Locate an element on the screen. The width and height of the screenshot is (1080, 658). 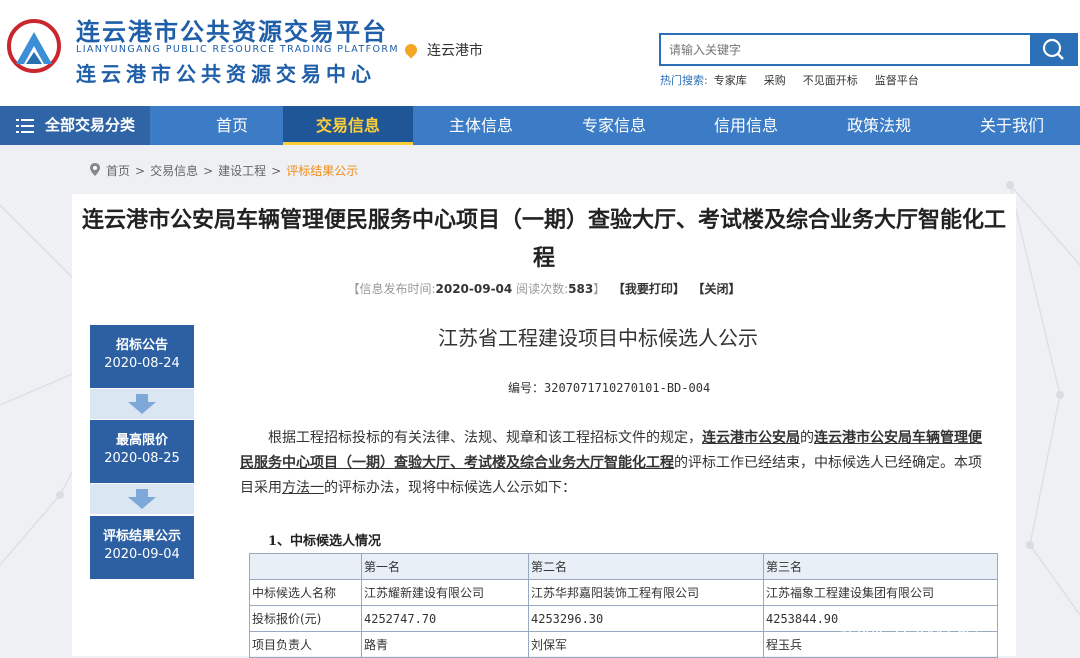
timeline-step: 评标结果公示 2020-09-04 is located at coordinates (142, 547).